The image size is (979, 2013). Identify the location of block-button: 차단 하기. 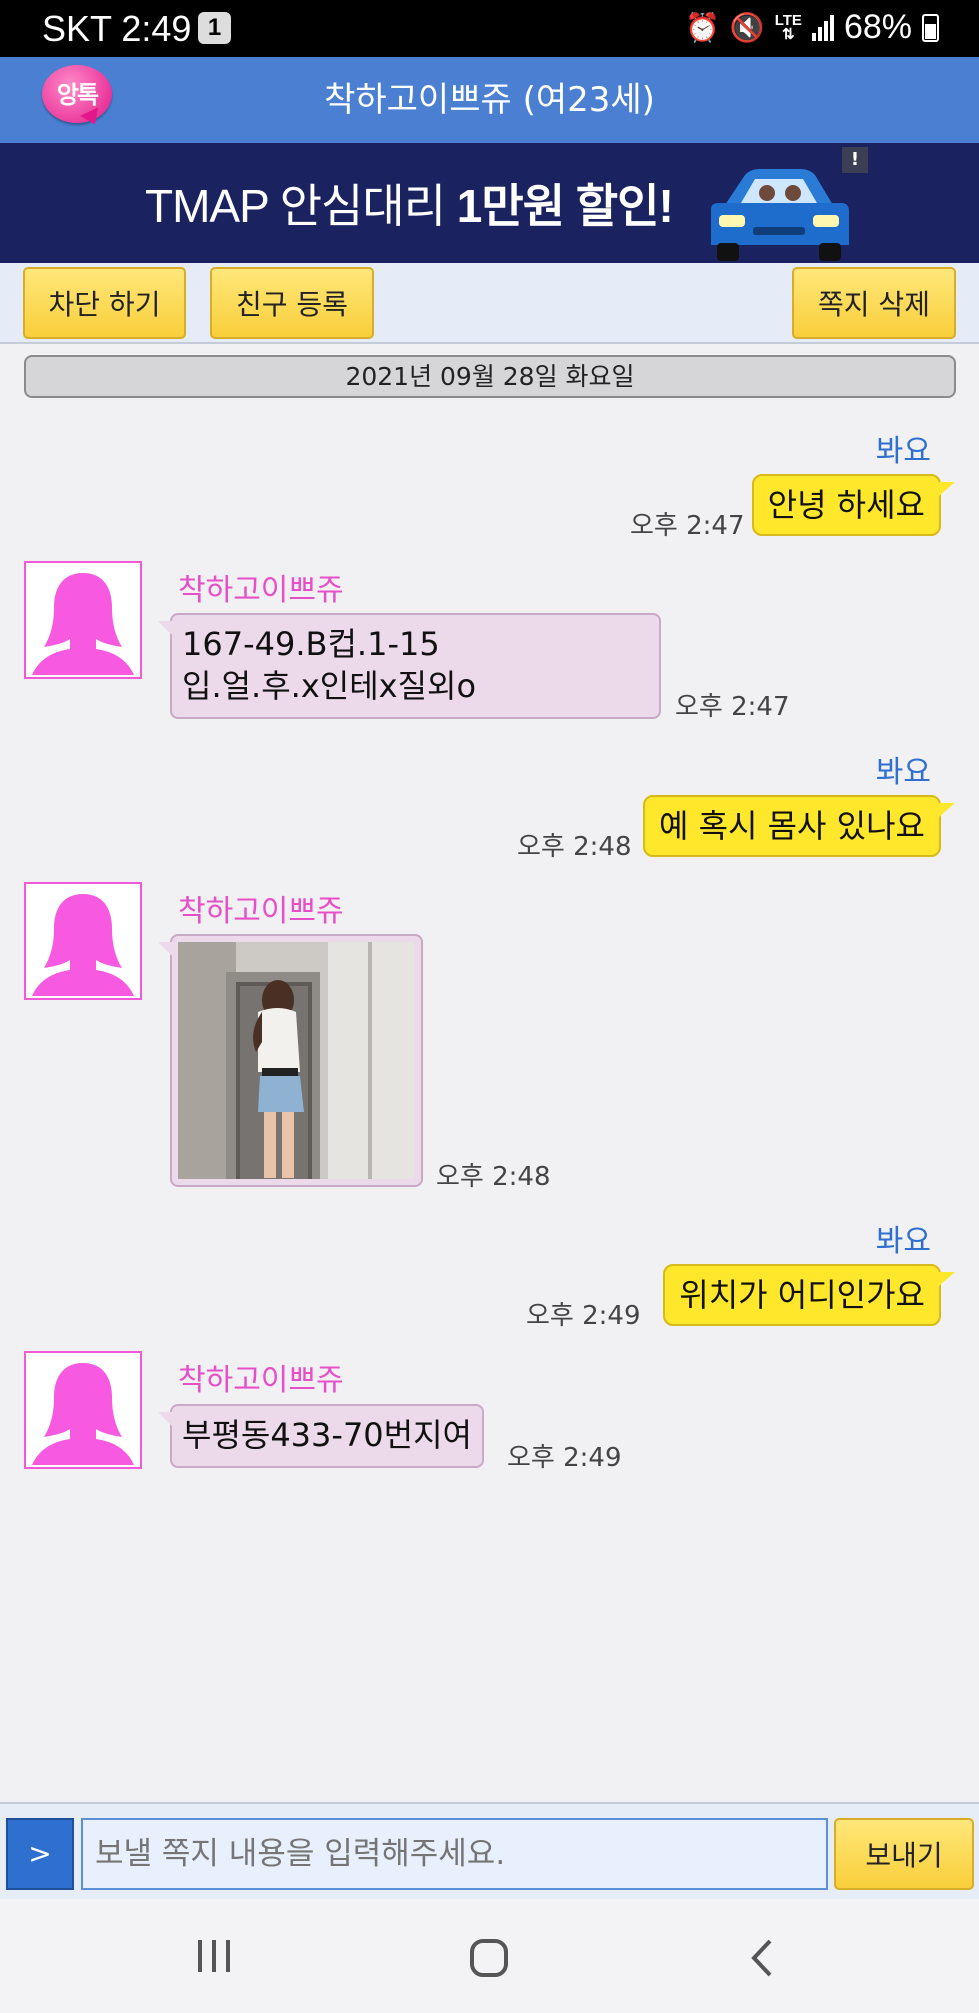
(104, 303).